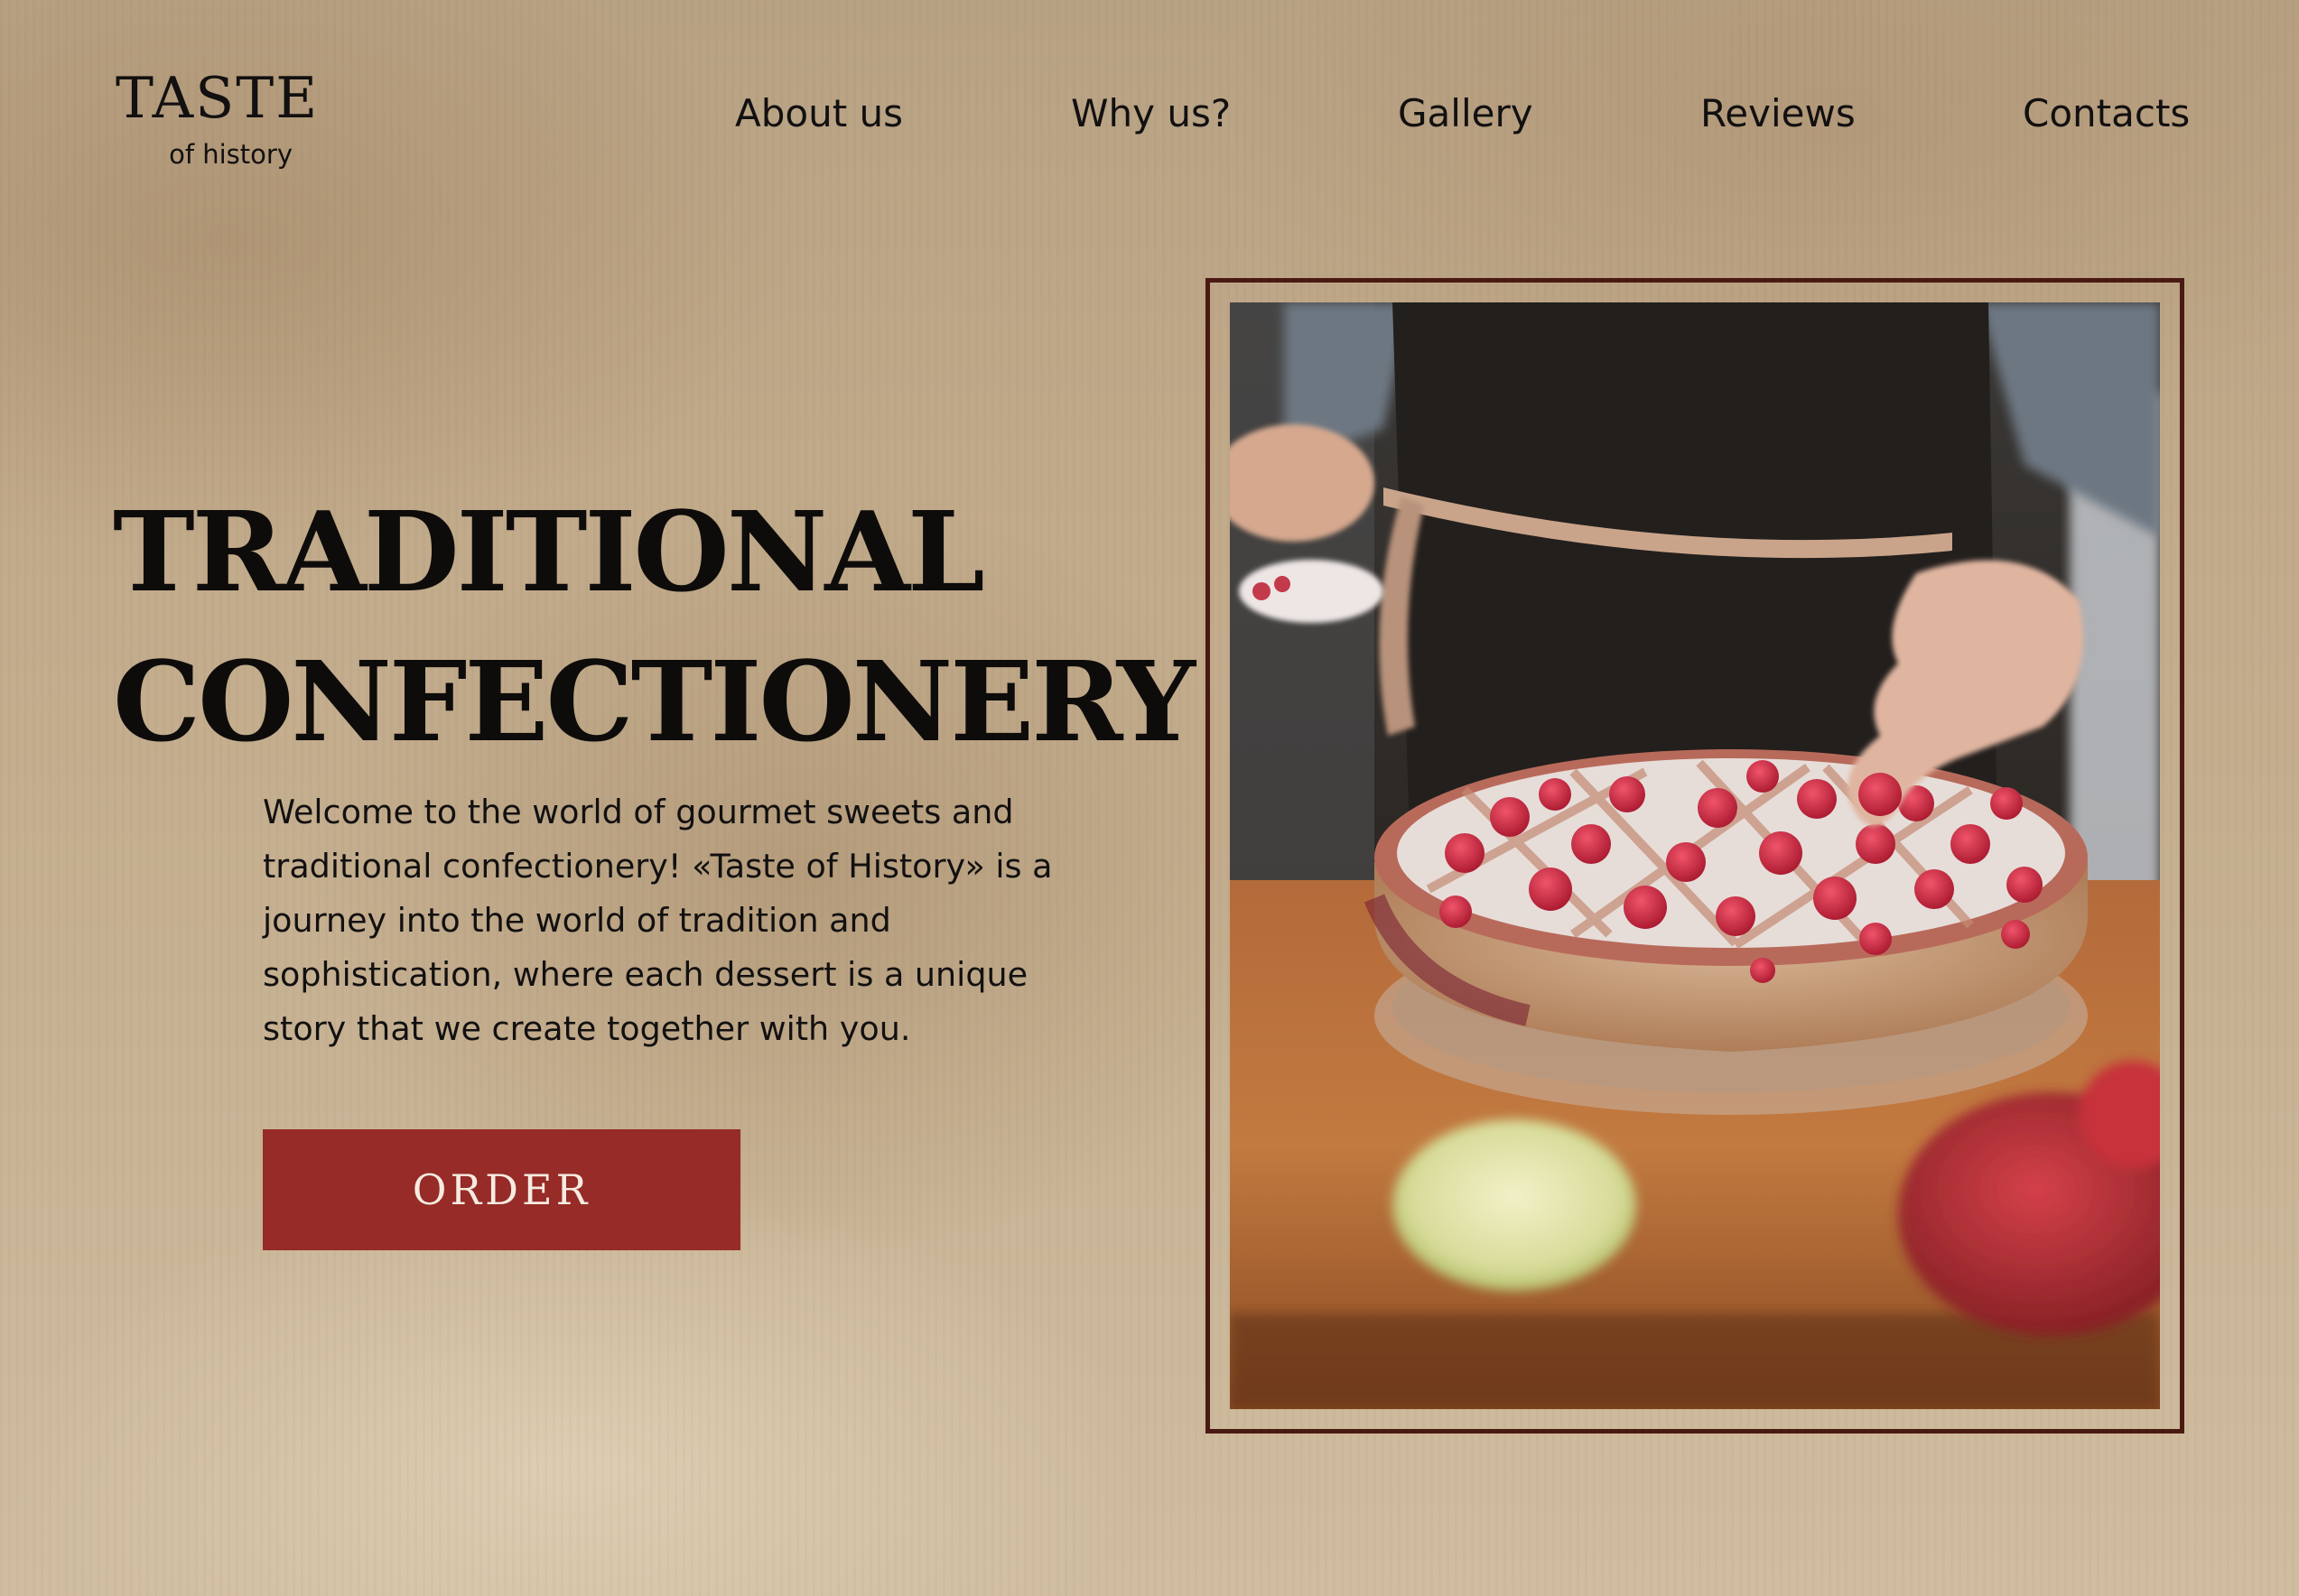 The width and height of the screenshot is (2299, 1596). Describe the element at coordinates (655, 701) in the screenshot. I see `hero-title-line-2: CONFECTIONERY` at that location.